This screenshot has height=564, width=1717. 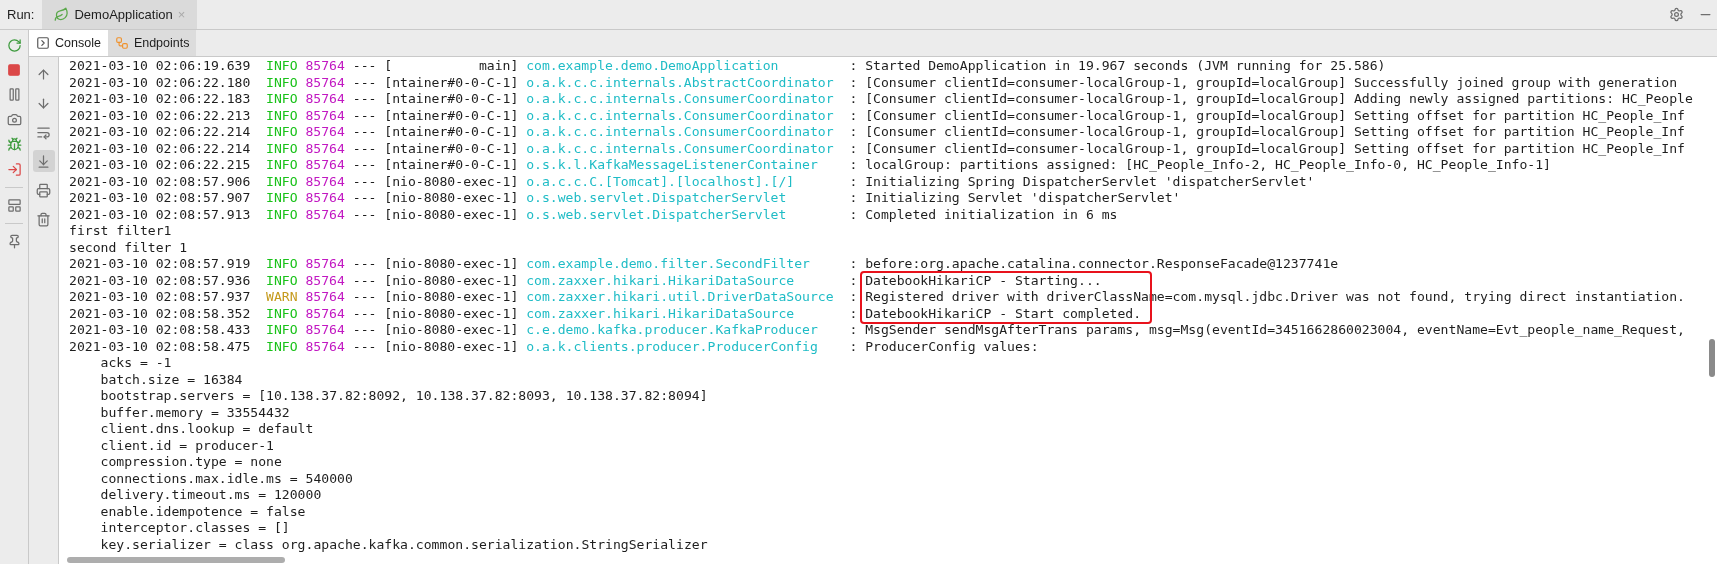 I want to click on tab-label: Console, so click(x=78, y=43).